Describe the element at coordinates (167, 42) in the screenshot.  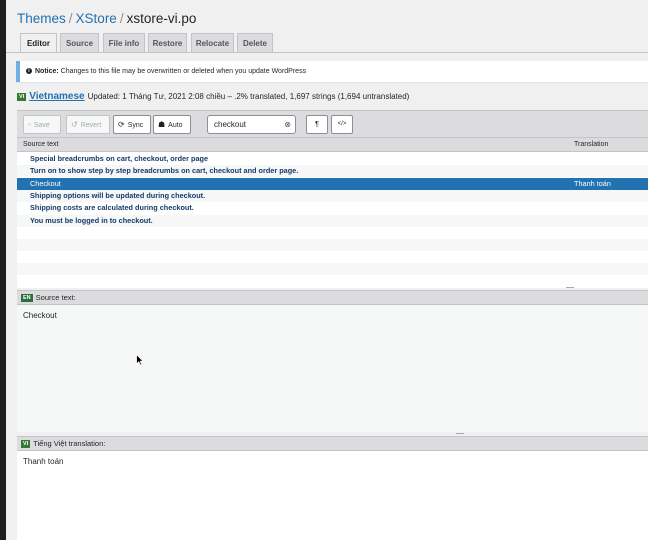
I see `tab-restore: Restore` at that location.